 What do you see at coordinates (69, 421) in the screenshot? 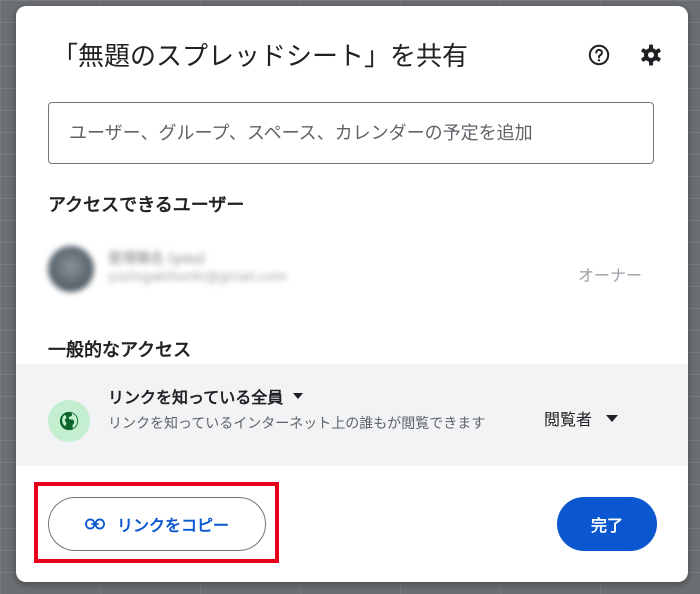
I see `globe-icon` at bounding box center [69, 421].